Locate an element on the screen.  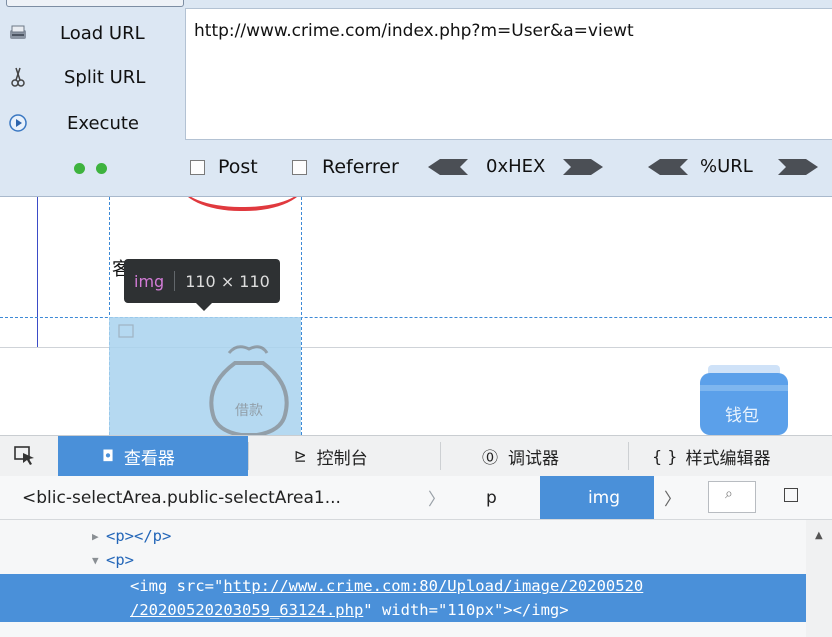
post-checkbox is located at coordinates (197, 167).